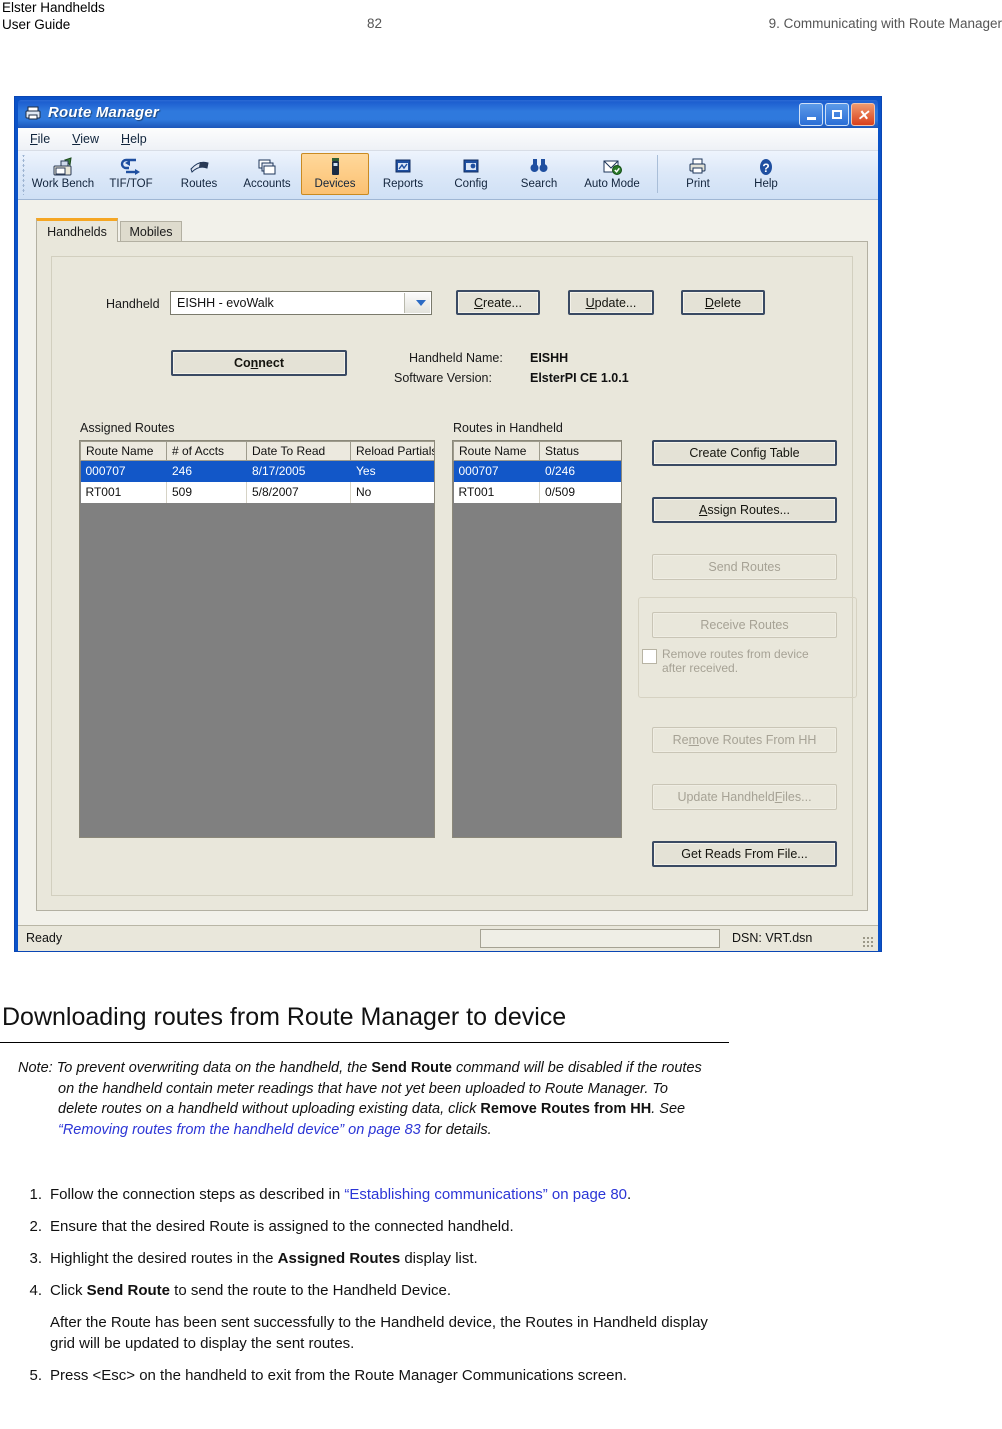 The image size is (1002, 1429). I want to click on accounts-icon, so click(267, 166).